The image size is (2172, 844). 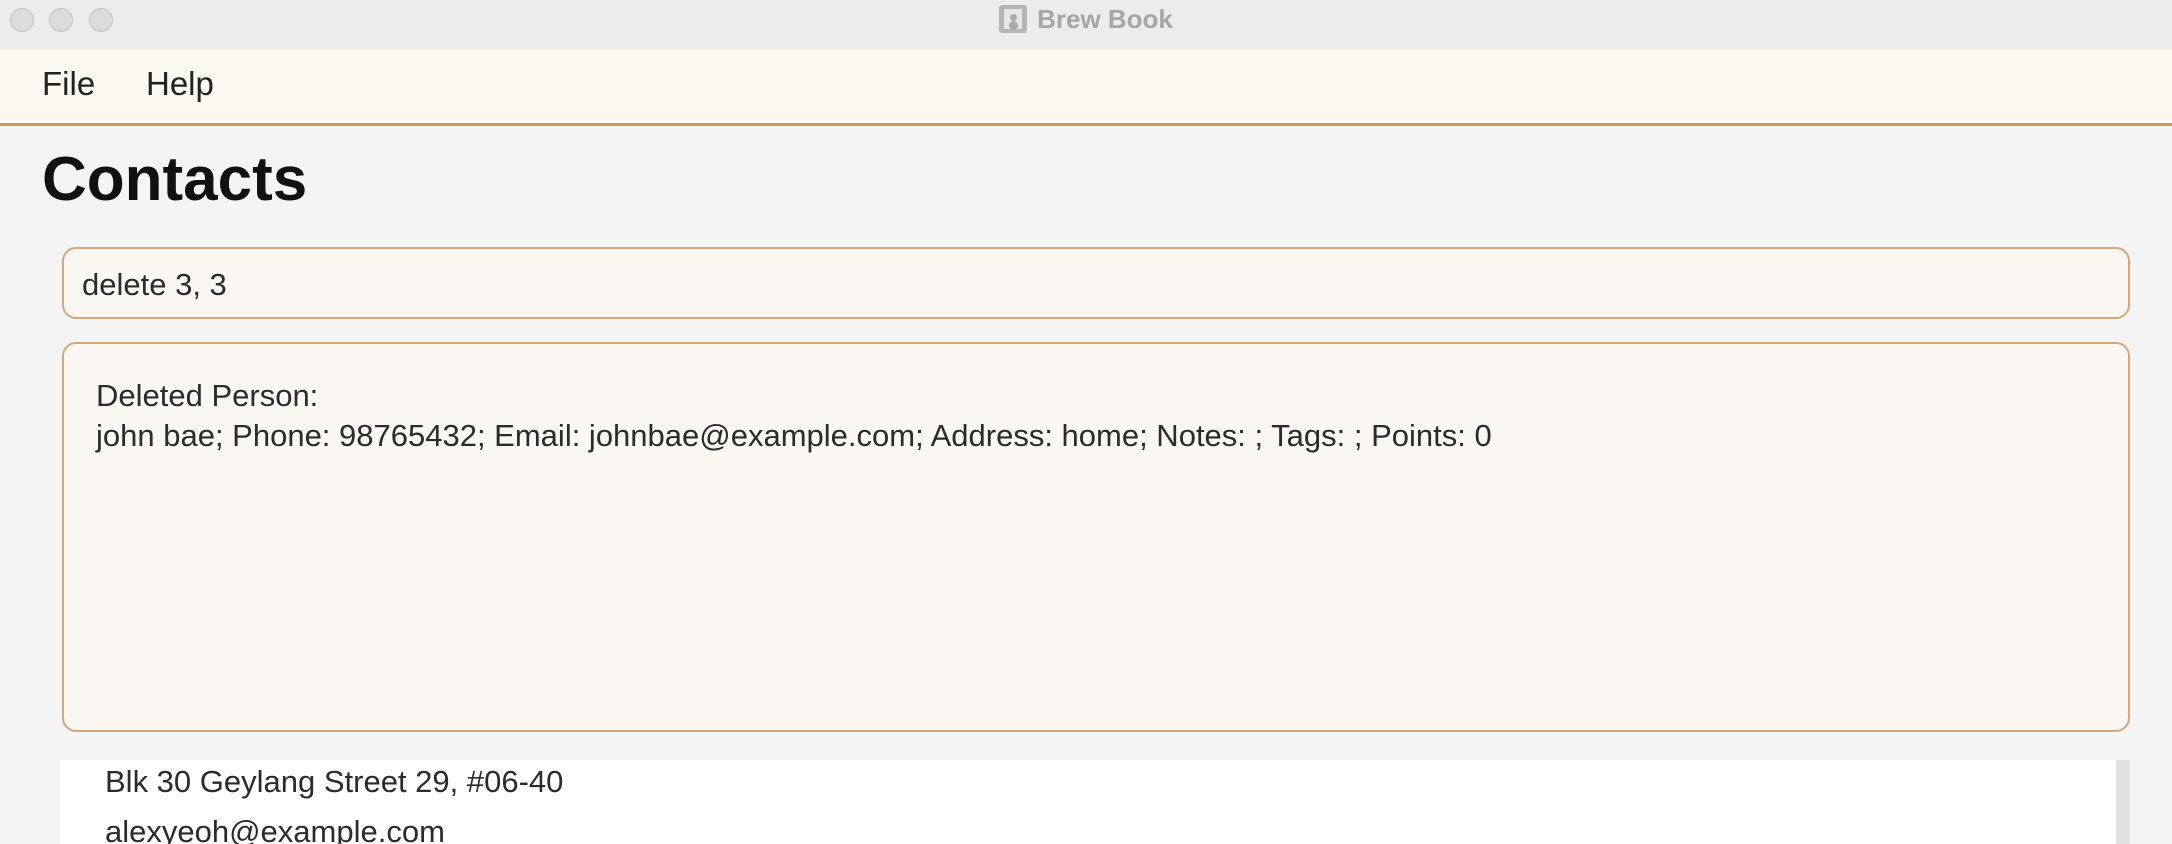 I want to click on address-book-icon, so click(x=1013, y=19).